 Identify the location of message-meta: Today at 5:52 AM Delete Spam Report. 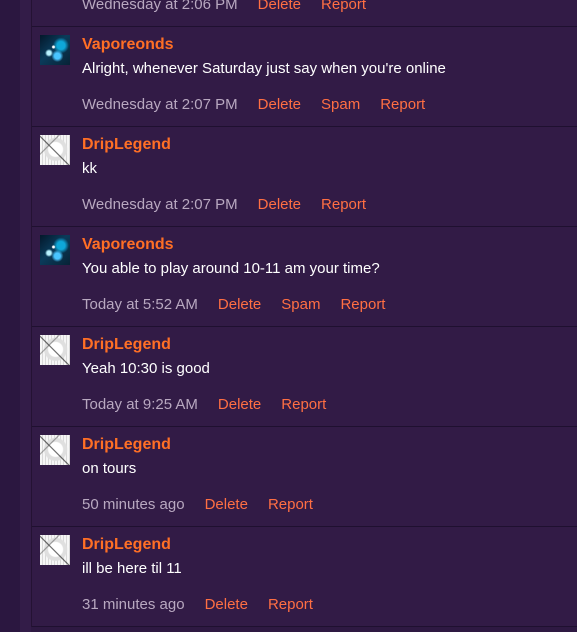
(243, 304).